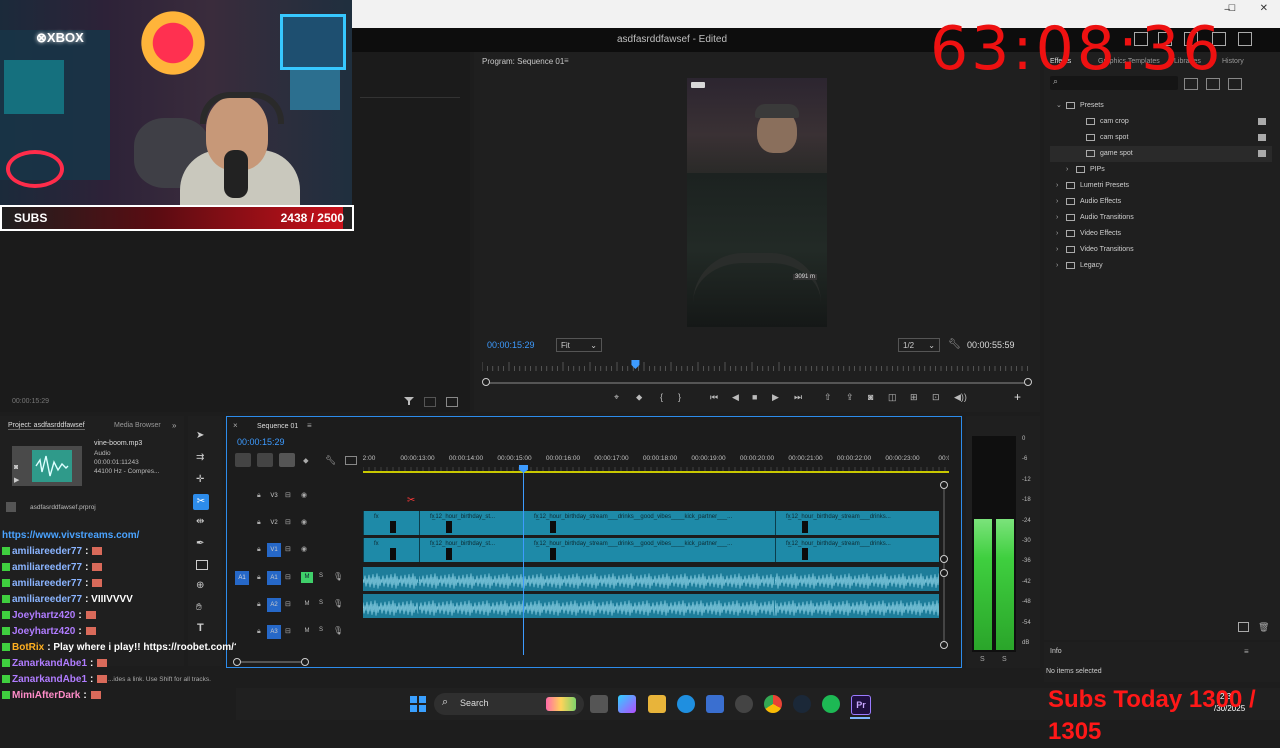 The width and height of the screenshot is (1280, 748). I want to click on insert-icon, so click(430, 402).